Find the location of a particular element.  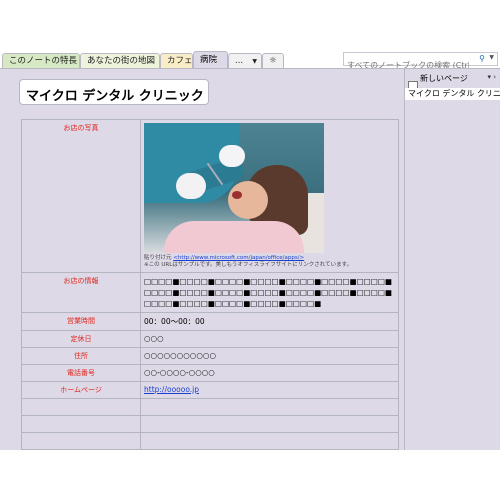

tab-more: ... ▼ is located at coordinates (245, 60).